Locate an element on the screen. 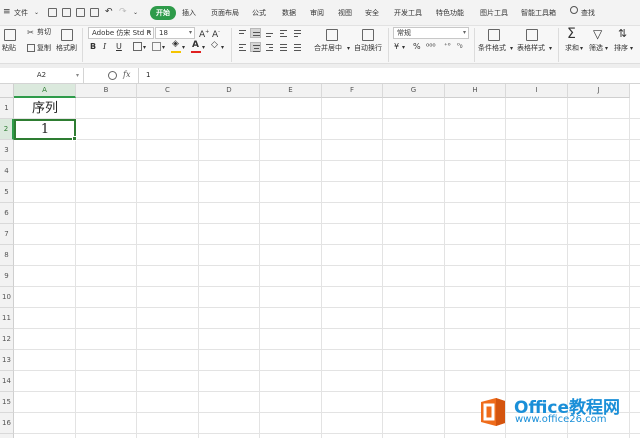 Image resolution: width=640 pixels, height=438 pixels. distributed-align-icon is located at coordinates (297, 47).